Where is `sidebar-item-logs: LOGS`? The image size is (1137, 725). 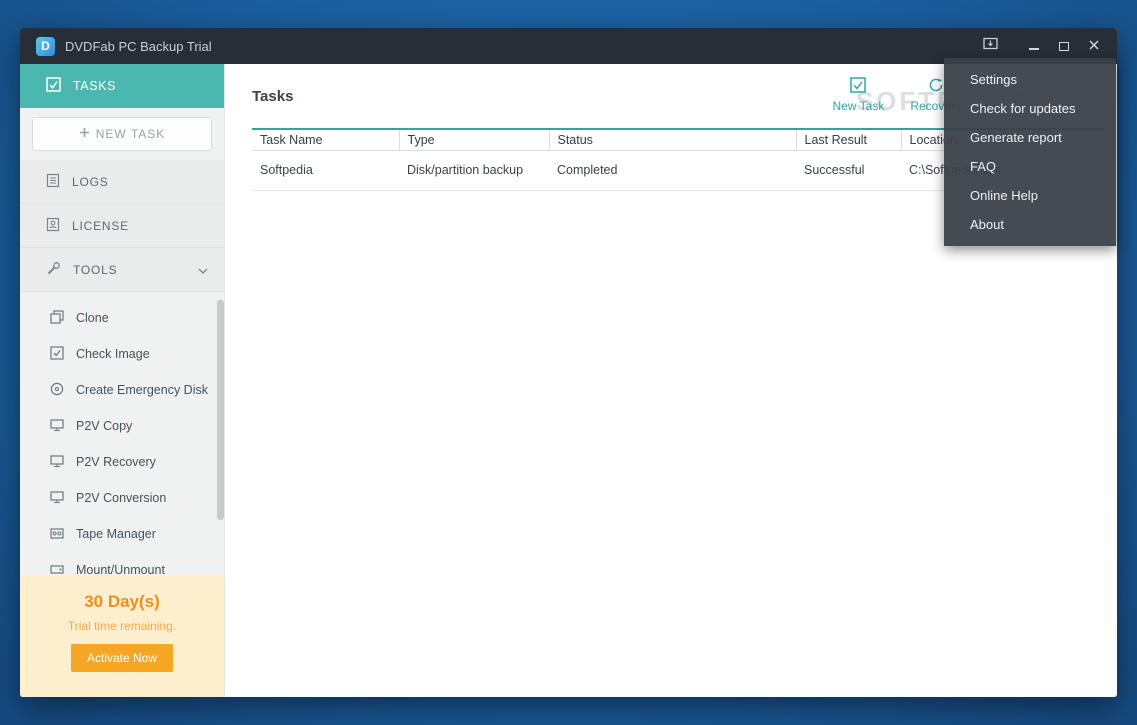 sidebar-item-logs: LOGS is located at coordinates (122, 182).